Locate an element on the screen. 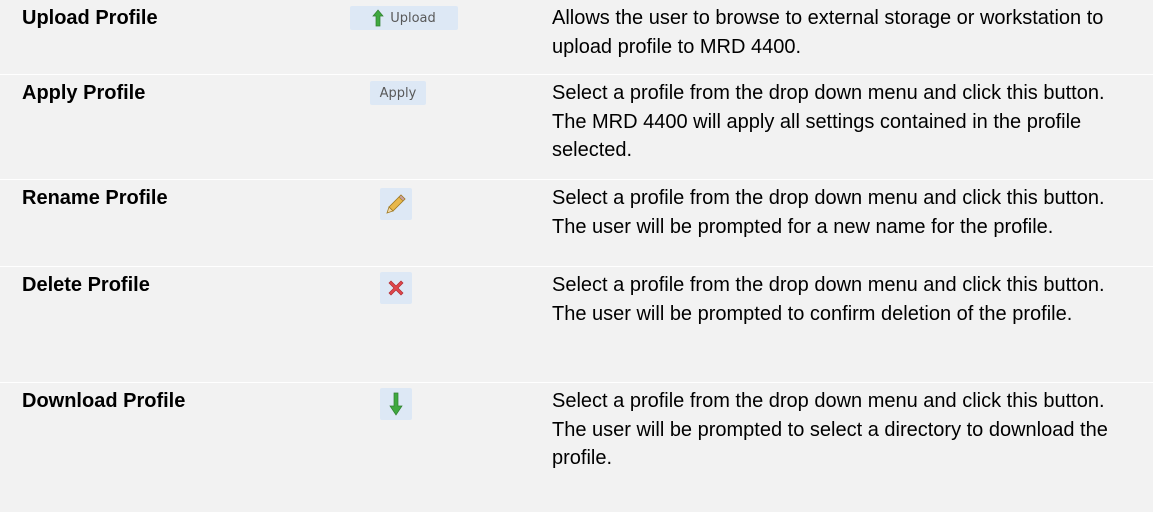  row-name: Download Profile is located at coordinates (104, 401).